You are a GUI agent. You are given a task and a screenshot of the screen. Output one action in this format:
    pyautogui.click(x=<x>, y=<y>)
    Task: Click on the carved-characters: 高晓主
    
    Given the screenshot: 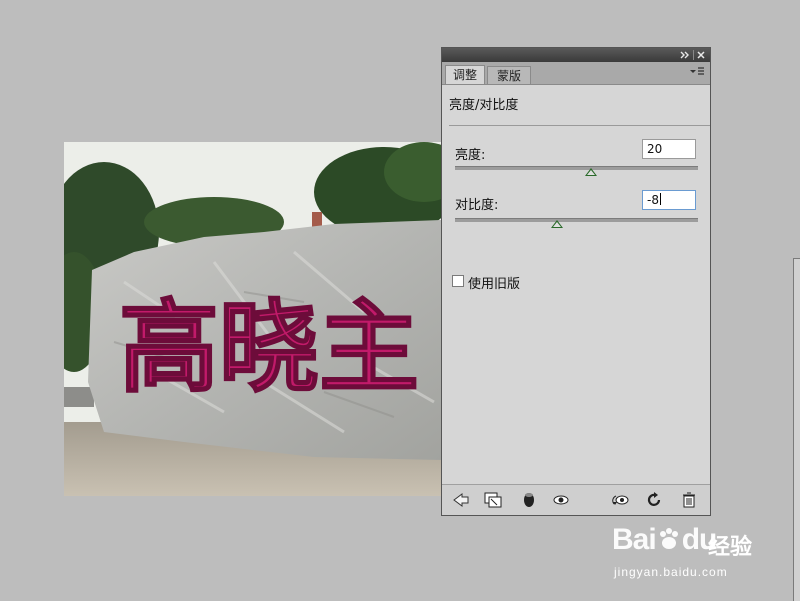 What is the action you would take?
    pyautogui.click(x=269, y=347)
    